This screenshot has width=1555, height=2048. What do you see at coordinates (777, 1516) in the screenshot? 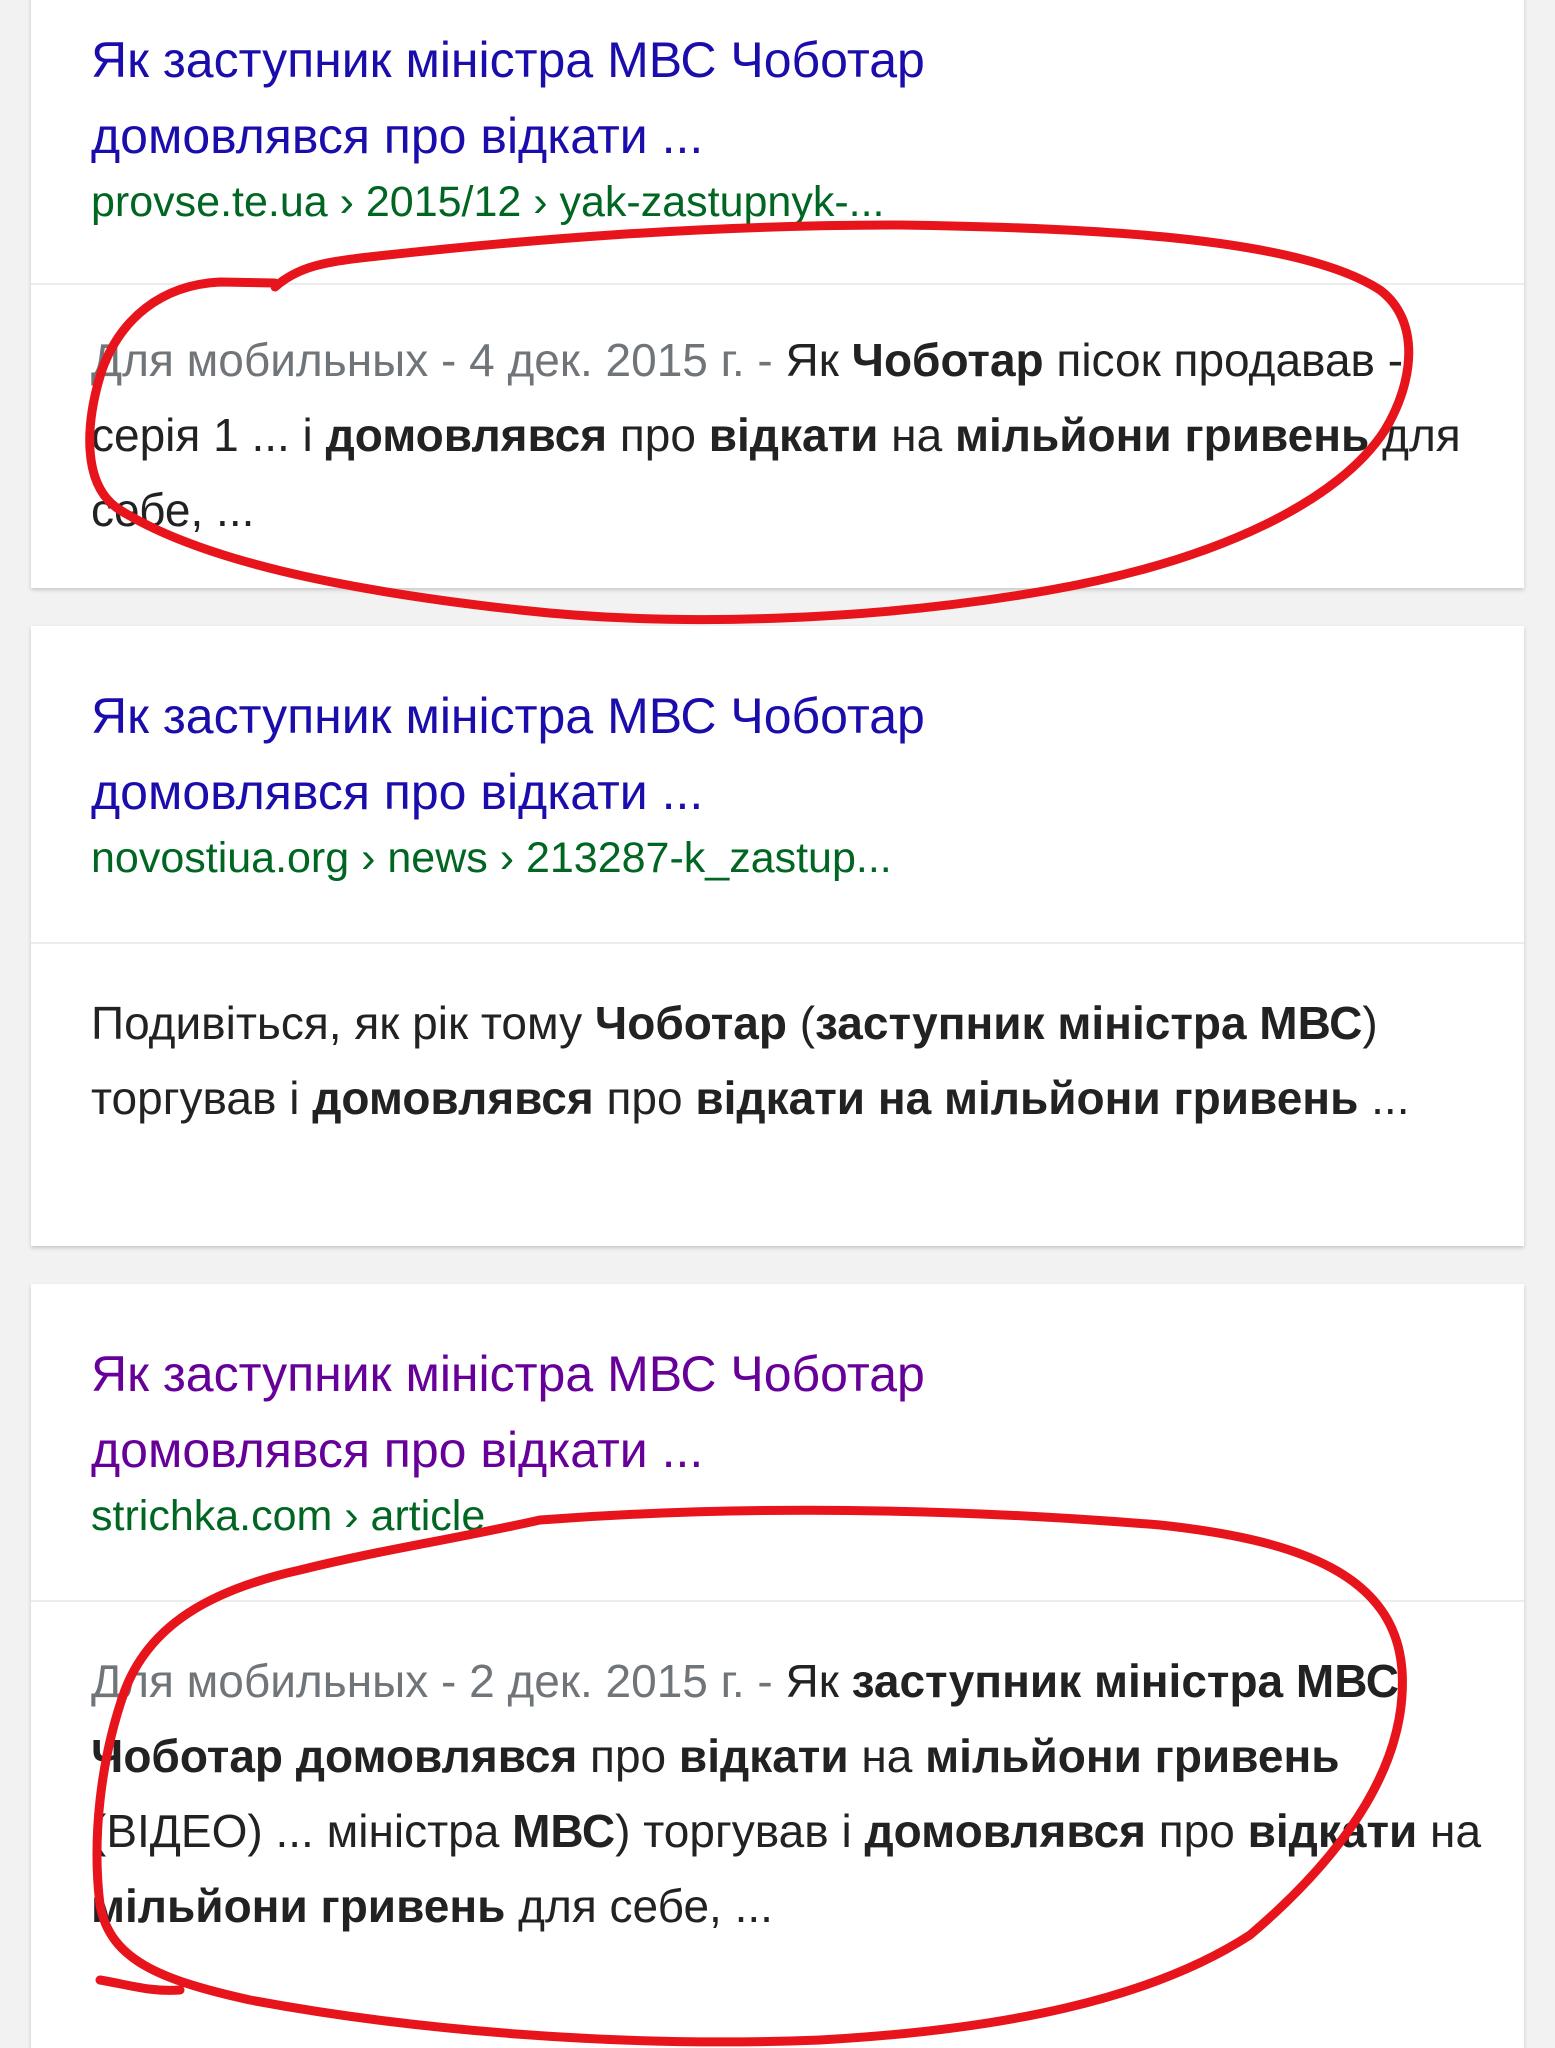
I see `result-url: strichka.com › article` at bounding box center [777, 1516].